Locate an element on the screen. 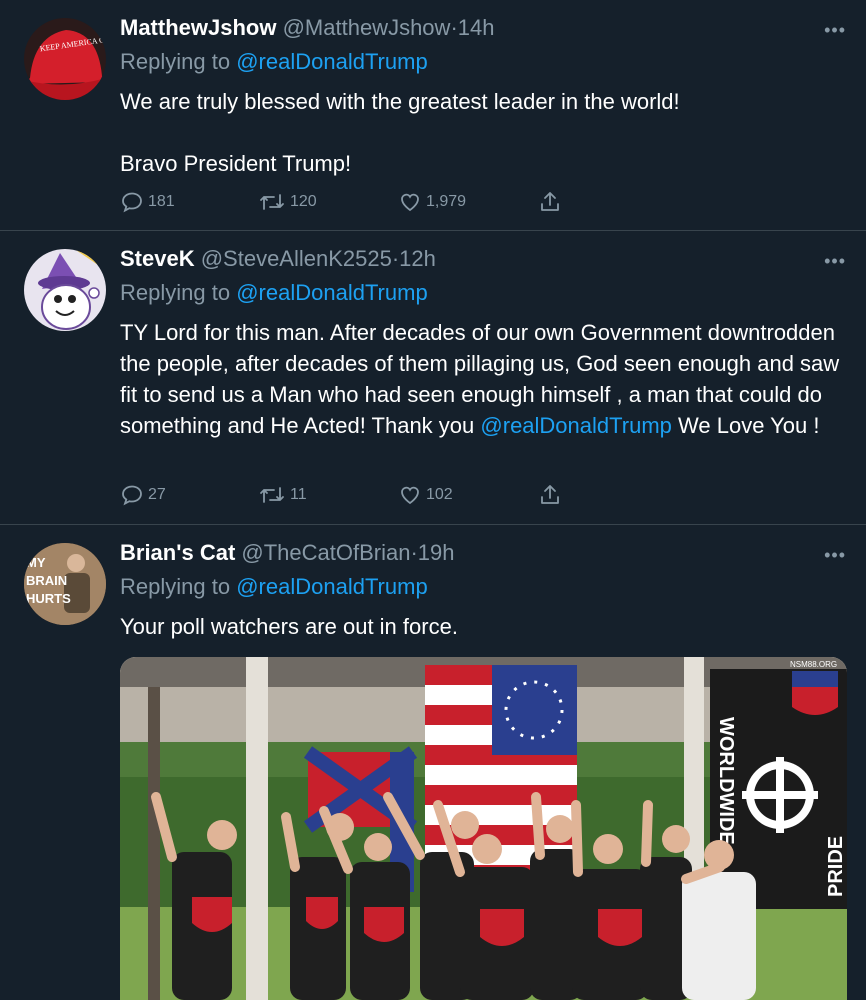  user-handle: @TheCatOfBrian is located at coordinates (325, 552).